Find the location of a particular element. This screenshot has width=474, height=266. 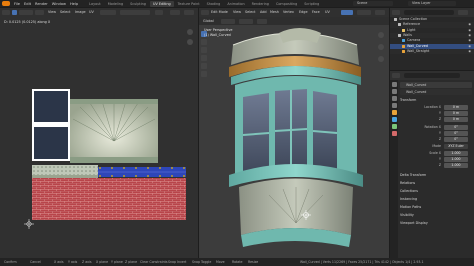

uv-sync-toggle is located at coordinates (14, 12).